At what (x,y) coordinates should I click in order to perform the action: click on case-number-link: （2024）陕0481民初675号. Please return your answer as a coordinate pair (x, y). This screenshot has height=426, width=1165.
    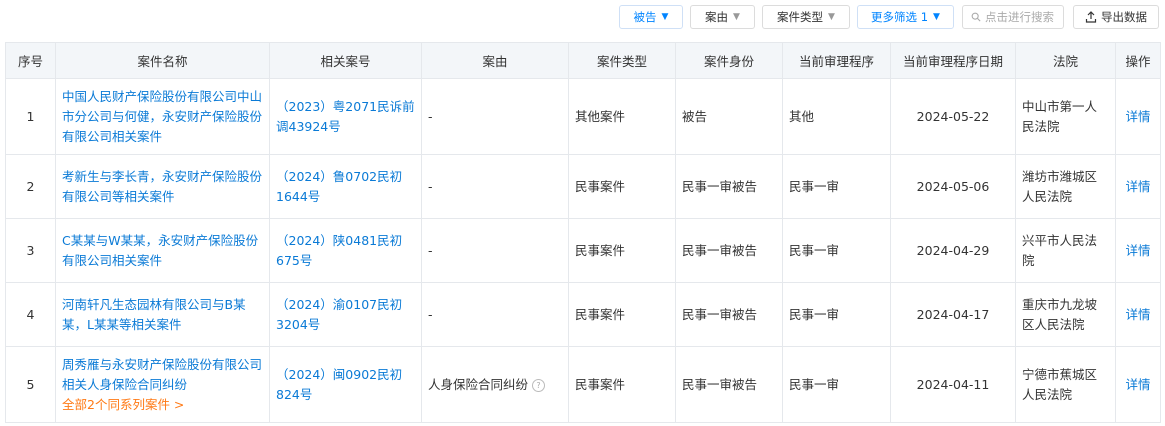
    Looking at the image, I should click on (339, 250).